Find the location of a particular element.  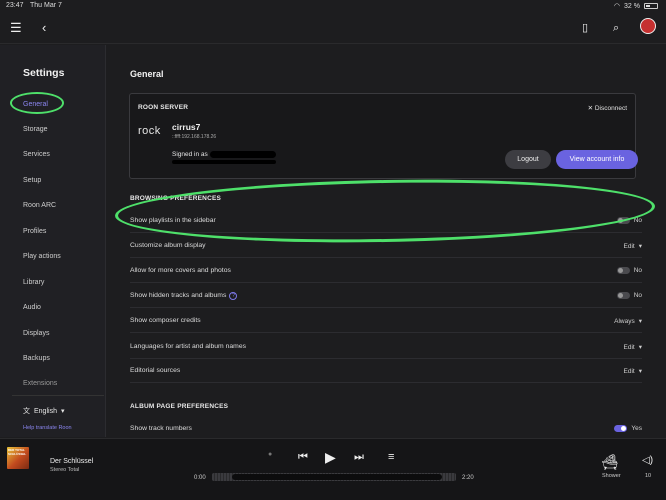

volume-level: 10 is located at coordinates (648, 476).